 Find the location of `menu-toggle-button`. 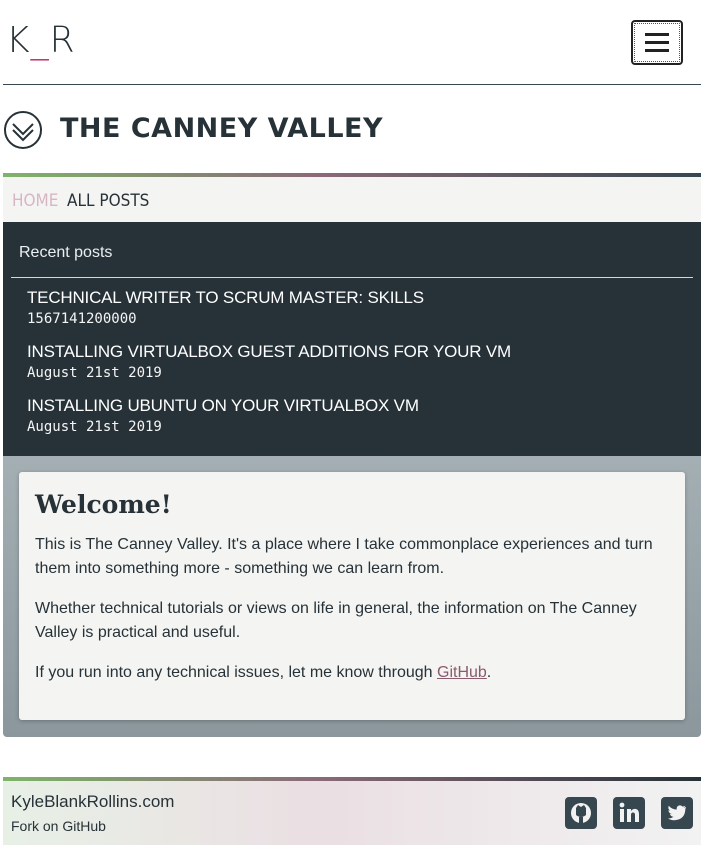

menu-toggle-button is located at coordinates (657, 42).